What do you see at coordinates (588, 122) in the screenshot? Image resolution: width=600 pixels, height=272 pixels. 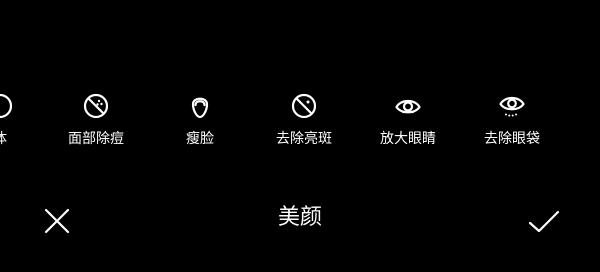 I see `tool-item-next` at bounding box center [588, 122].